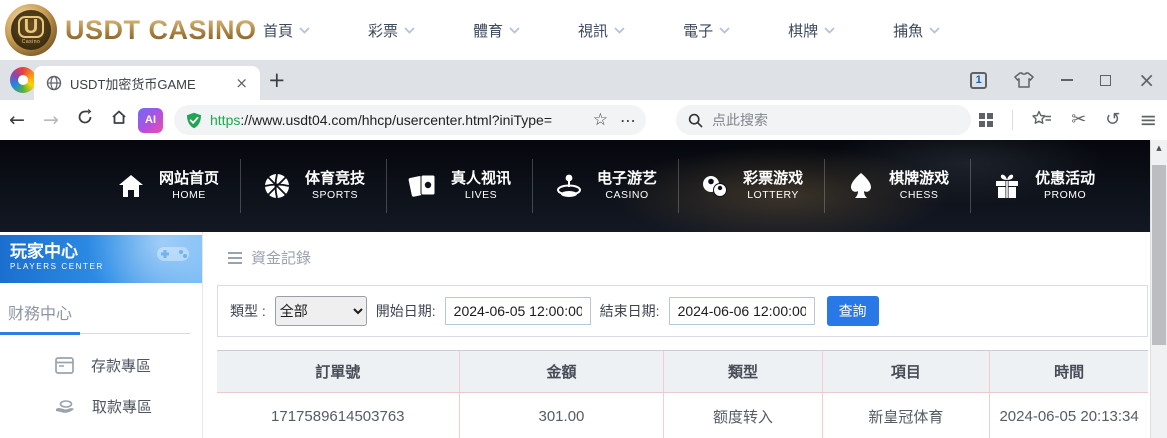 The height and width of the screenshot is (438, 1167). Describe the element at coordinates (811, 30) in the screenshot. I see `site-nav-chess: 棋牌` at that location.